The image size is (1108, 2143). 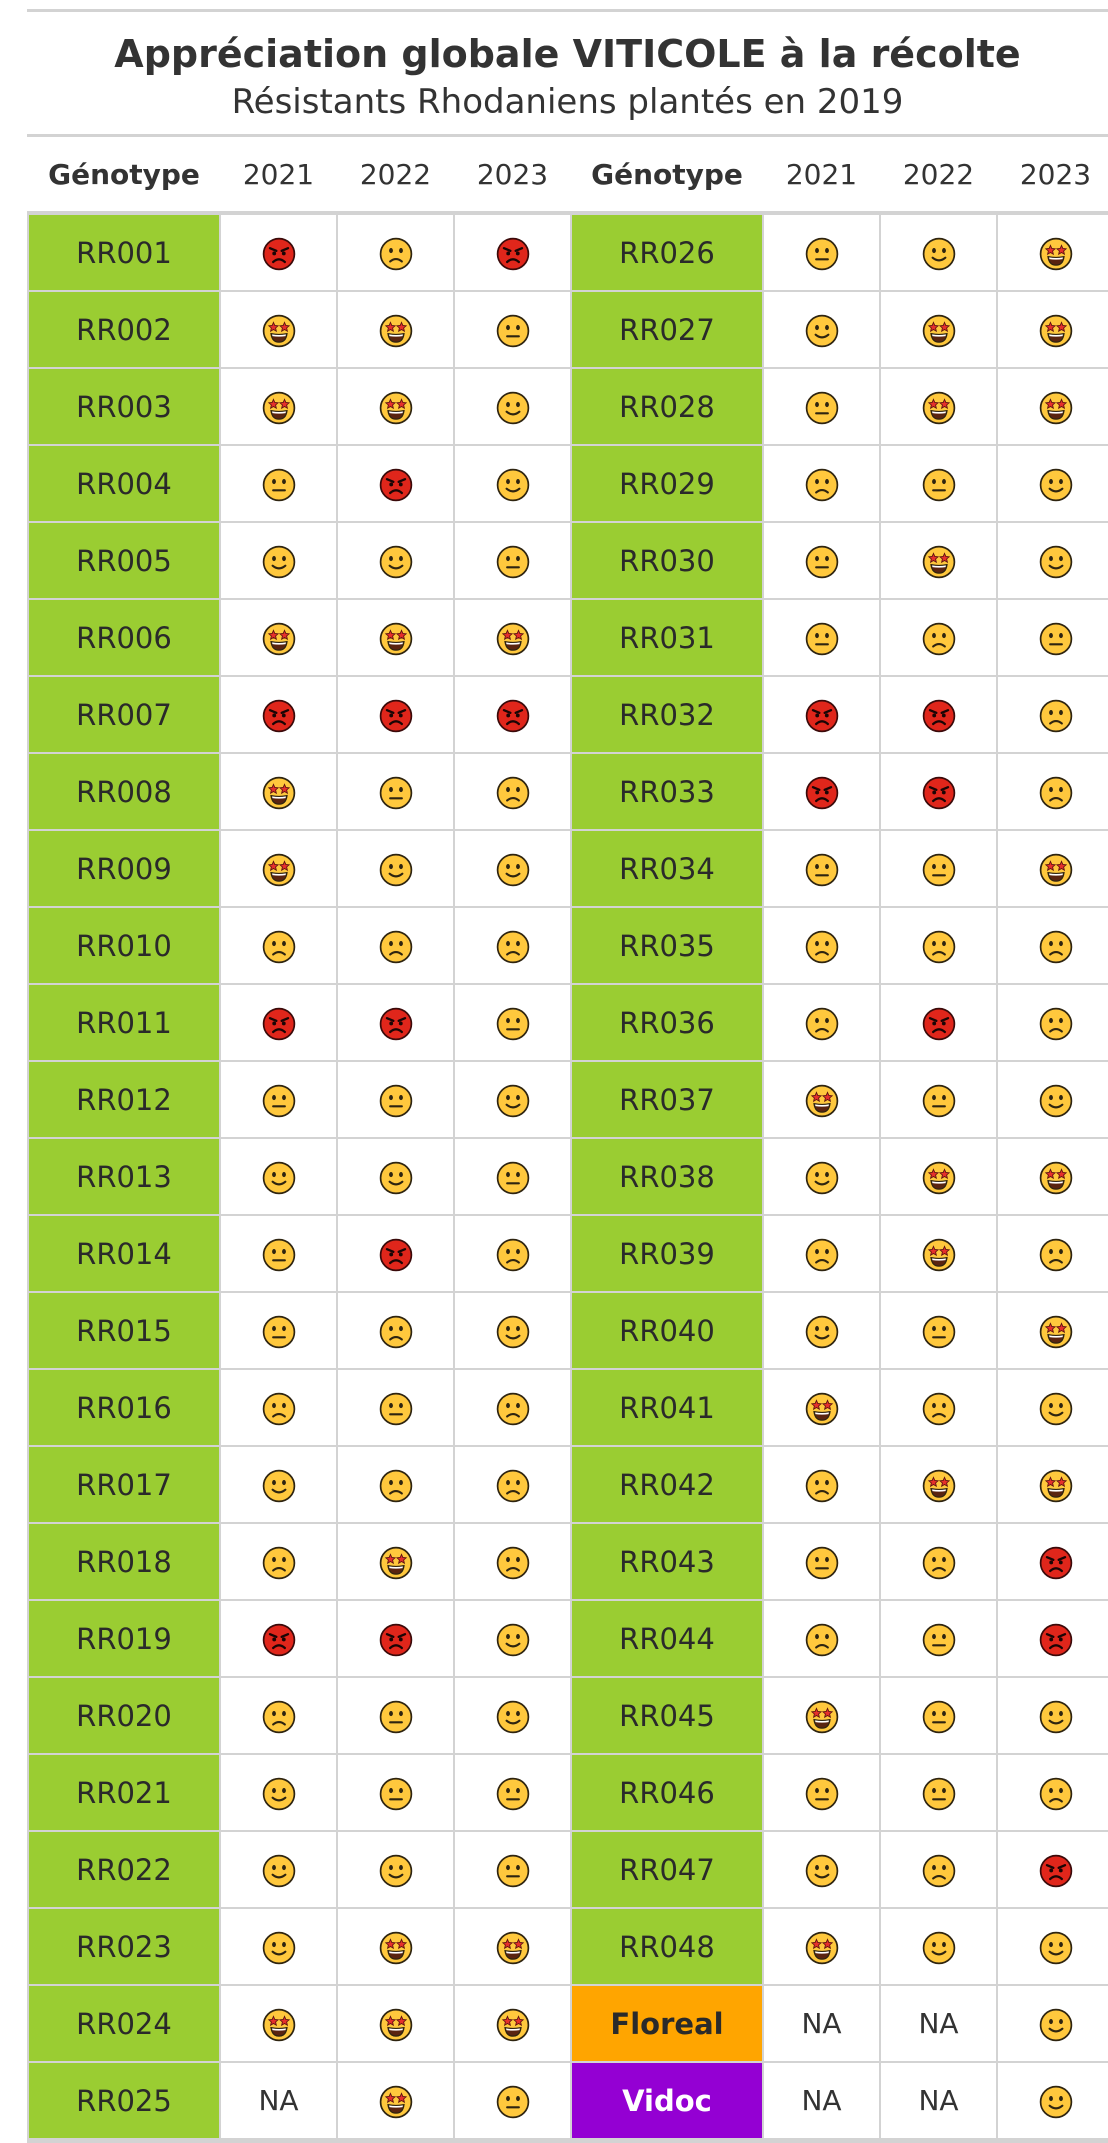 What do you see at coordinates (124, 176) in the screenshot?
I see `column-header-genotype: Génotype` at bounding box center [124, 176].